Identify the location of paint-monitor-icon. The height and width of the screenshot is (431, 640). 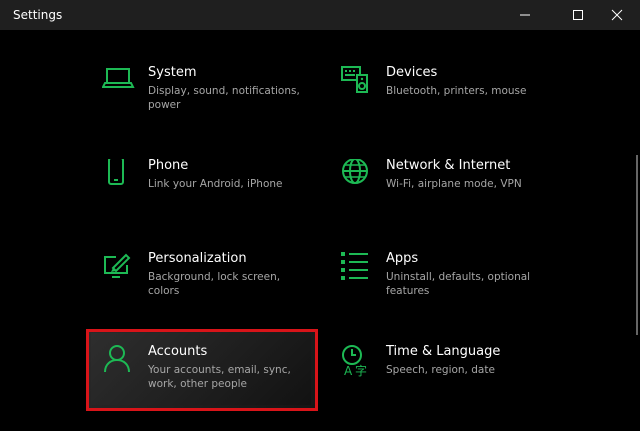
(117, 265).